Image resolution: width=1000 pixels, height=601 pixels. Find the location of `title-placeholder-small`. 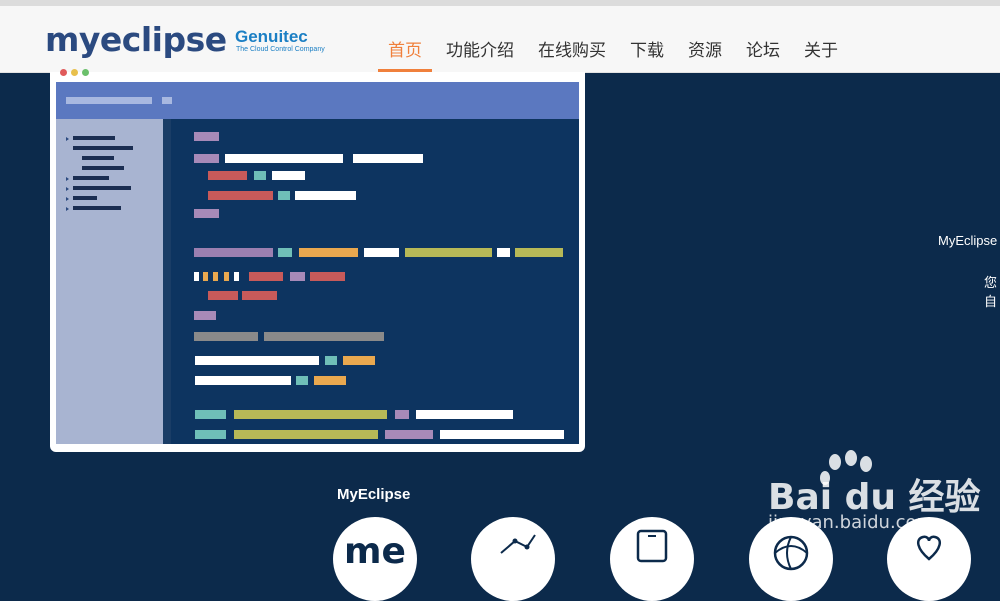

title-placeholder-small is located at coordinates (167, 100).